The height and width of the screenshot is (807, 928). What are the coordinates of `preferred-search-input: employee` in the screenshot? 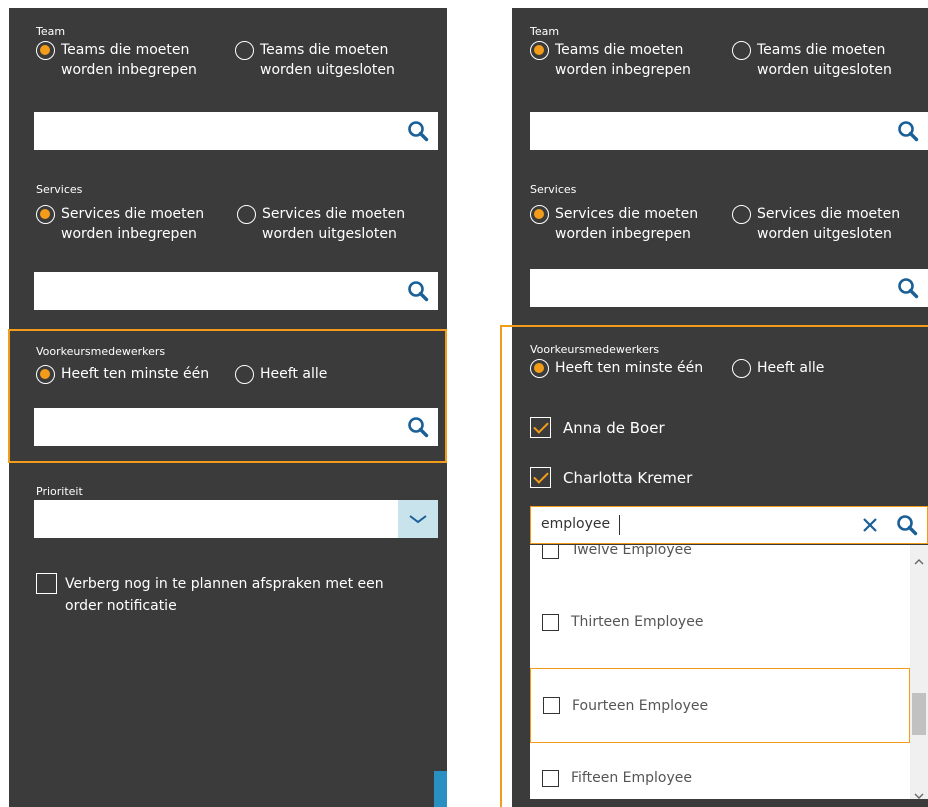 It's located at (729, 525).